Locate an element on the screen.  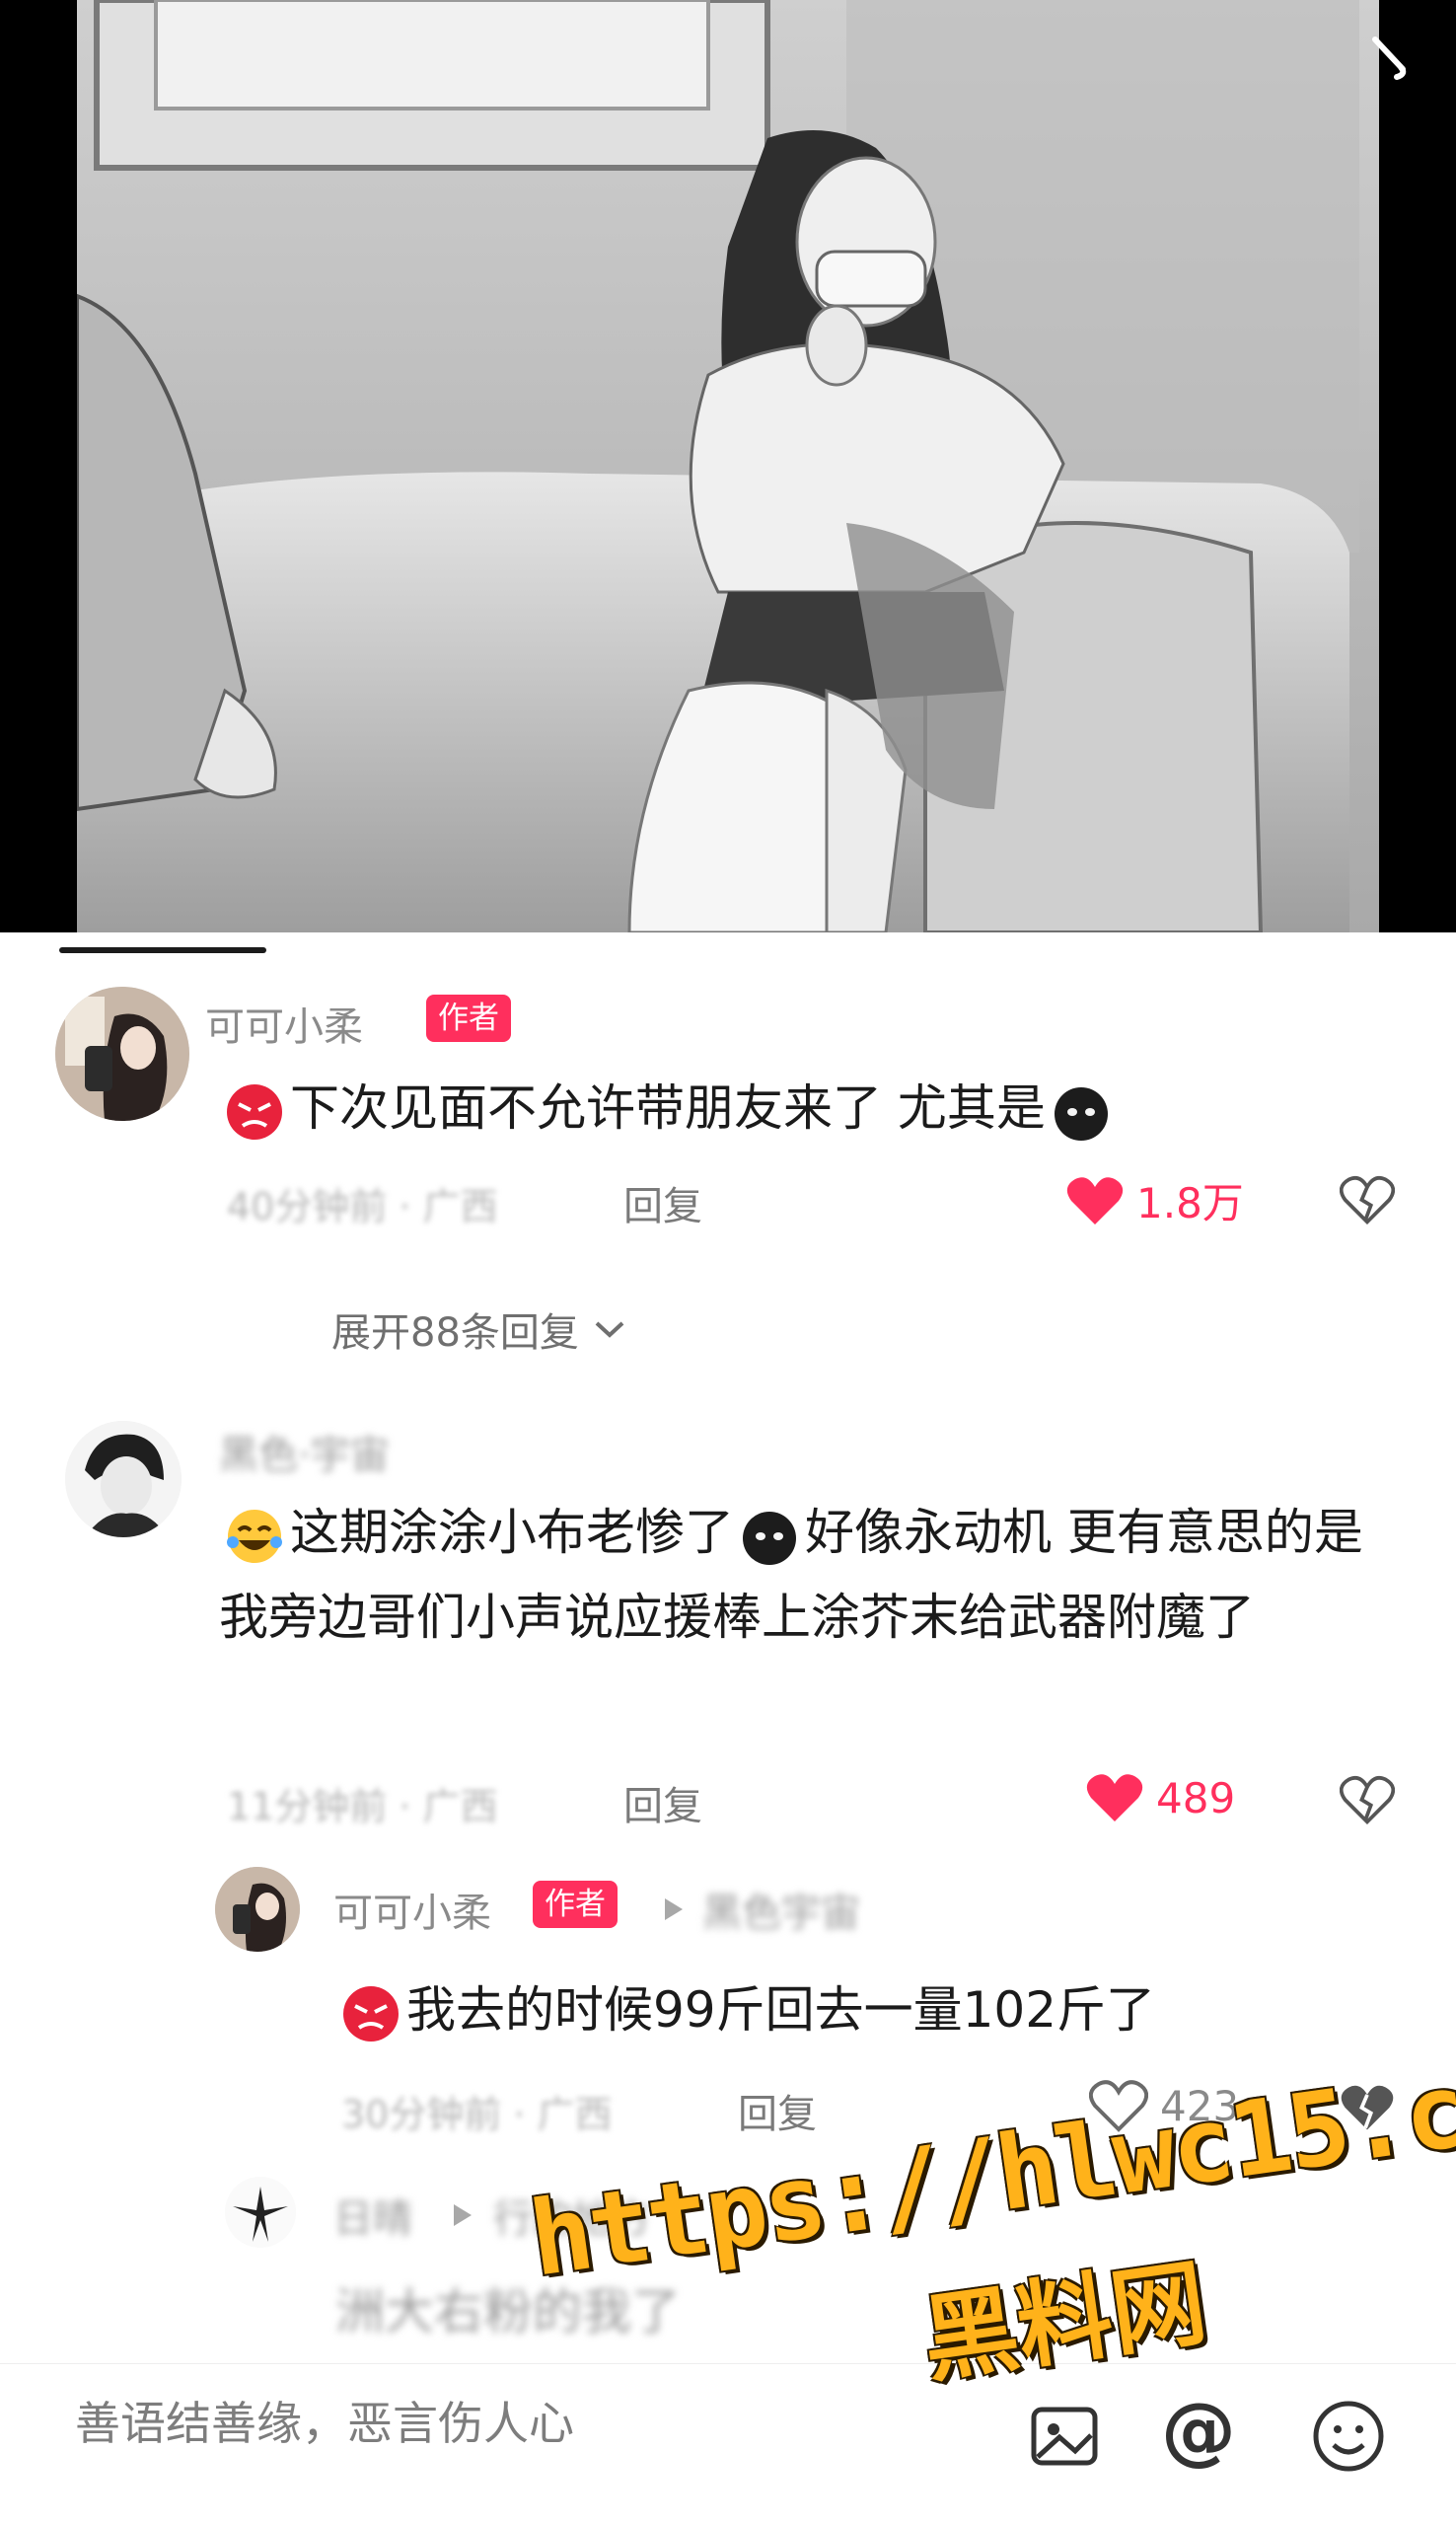
reply-username: 可可小柔 is located at coordinates (412, 1910).